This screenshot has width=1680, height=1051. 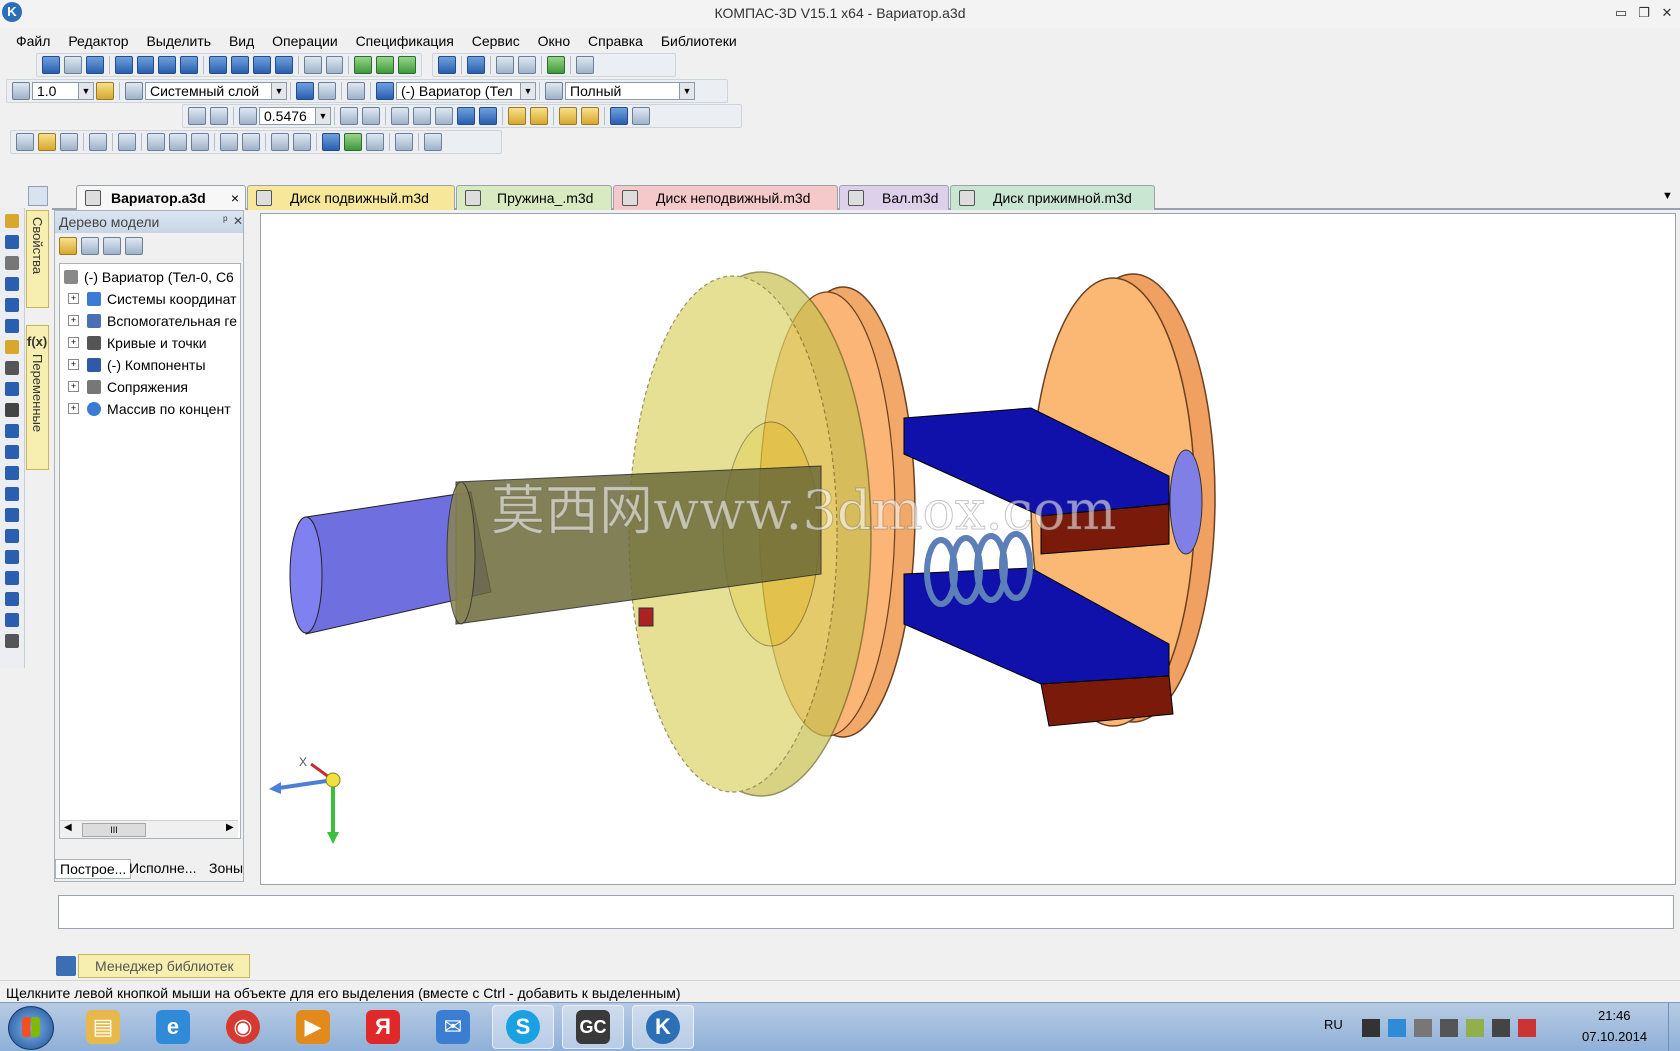 I want to click on measure-tool-icon, so click(x=12, y=452).